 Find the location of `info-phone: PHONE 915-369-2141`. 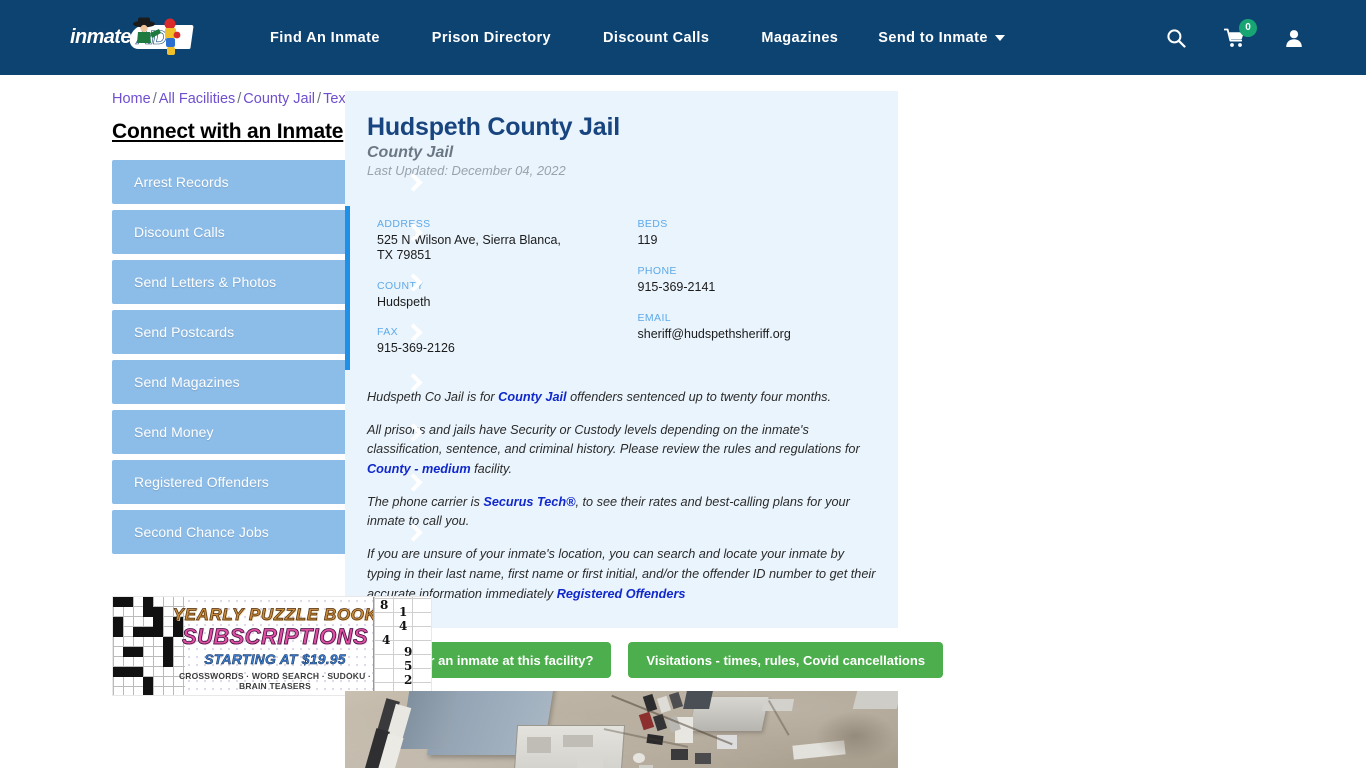

info-phone: PHONE 915-369-2141 is located at coordinates (768, 280).